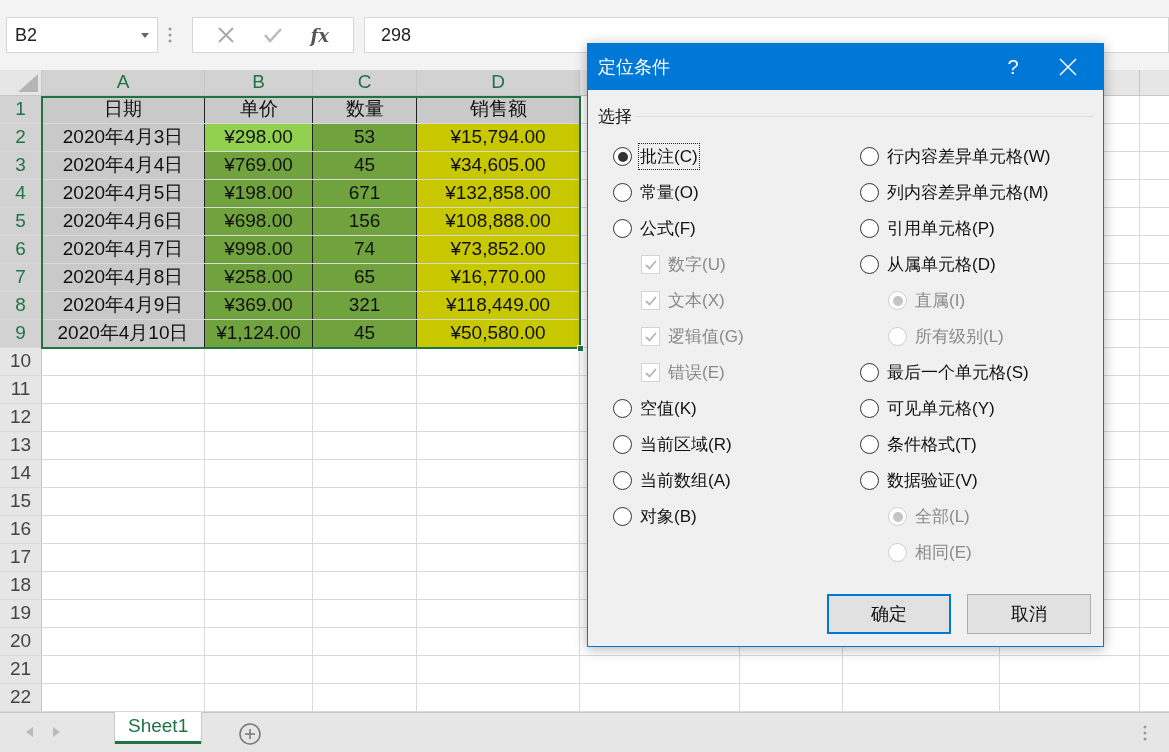  What do you see at coordinates (669, 192) in the screenshot?
I see `option-label: 常量(O)` at bounding box center [669, 192].